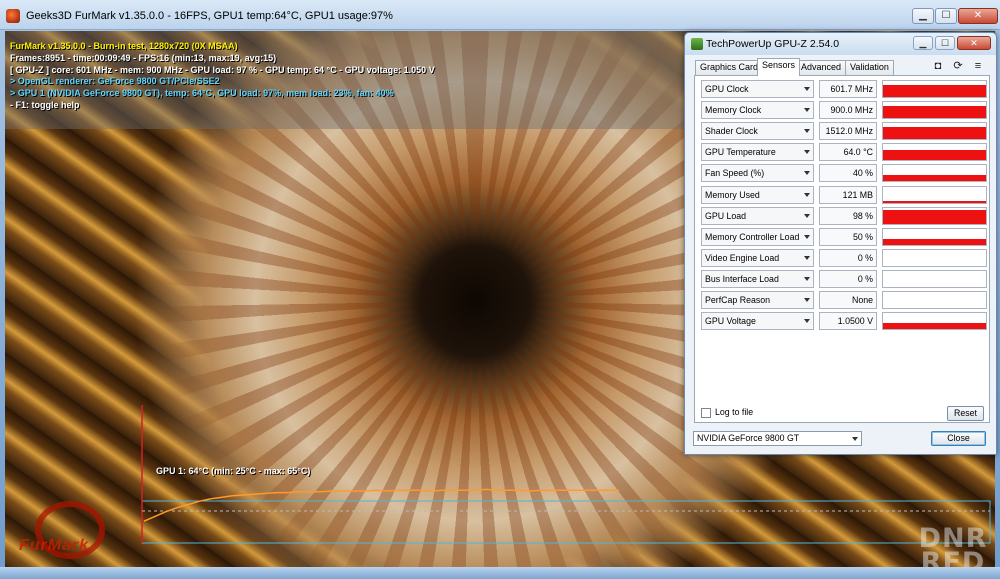 The image size is (1000, 579). What do you see at coordinates (848, 321) in the screenshot?
I see `sensor-value: 1.0500 V` at bounding box center [848, 321].